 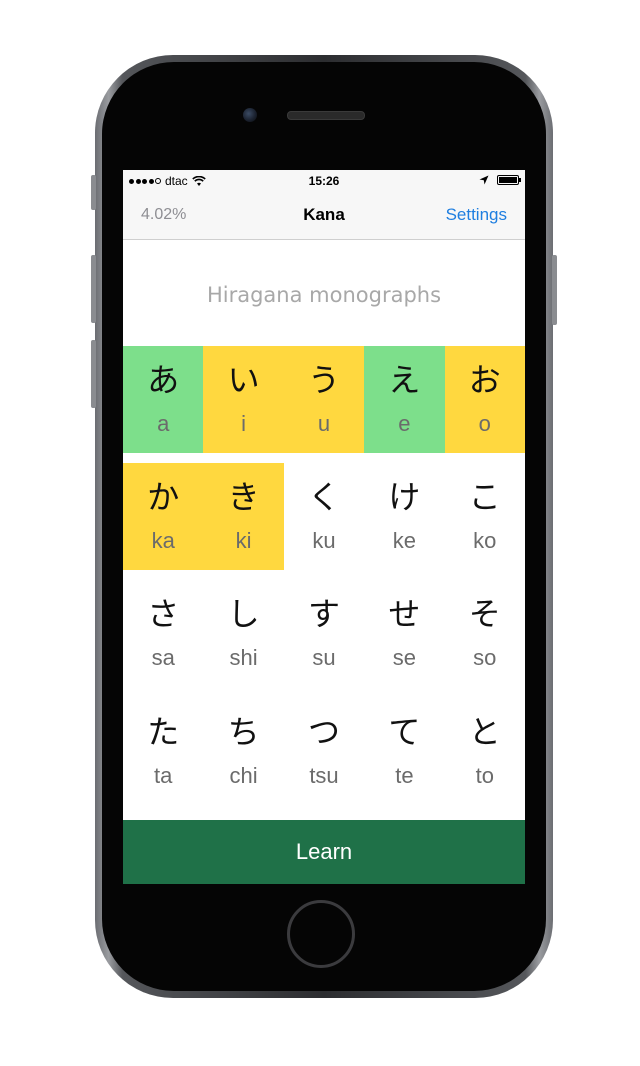 What do you see at coordinates (163, 380) in the screenshot?
I see `kana-character: あ` at bounding box center [163, 380].